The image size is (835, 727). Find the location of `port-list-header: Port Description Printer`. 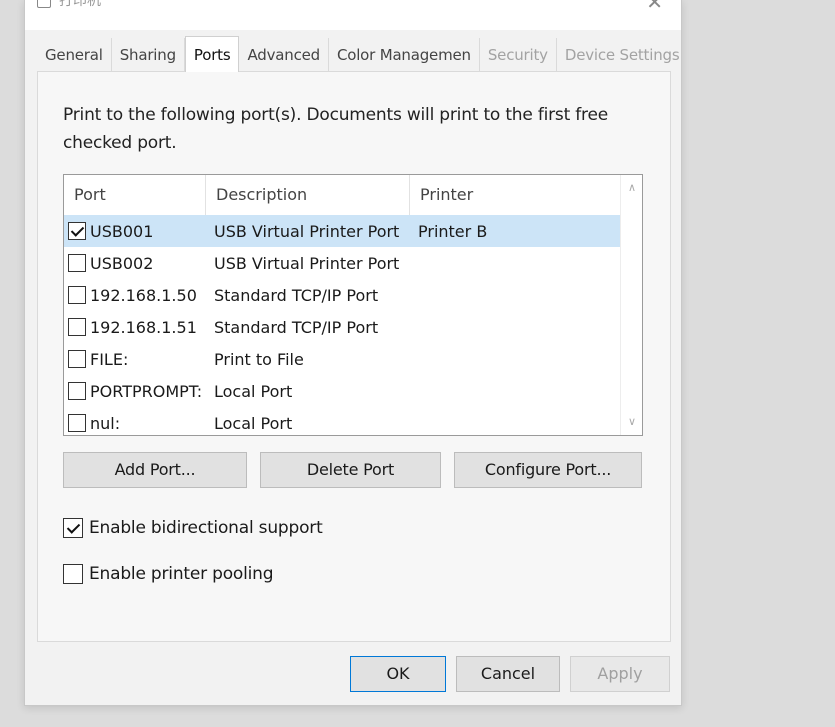

port-list-header: Port Description Printer is located at coordinates (342, 195).